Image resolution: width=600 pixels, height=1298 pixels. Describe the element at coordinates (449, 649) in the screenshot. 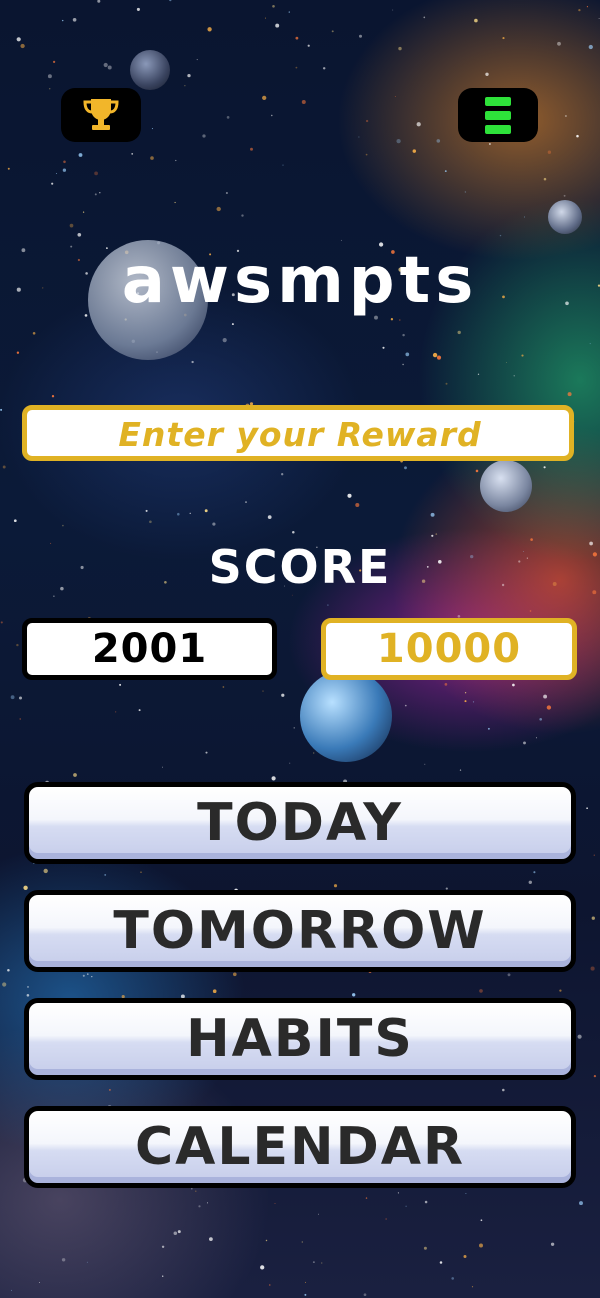

I see `goal-score: 10000` at that location.